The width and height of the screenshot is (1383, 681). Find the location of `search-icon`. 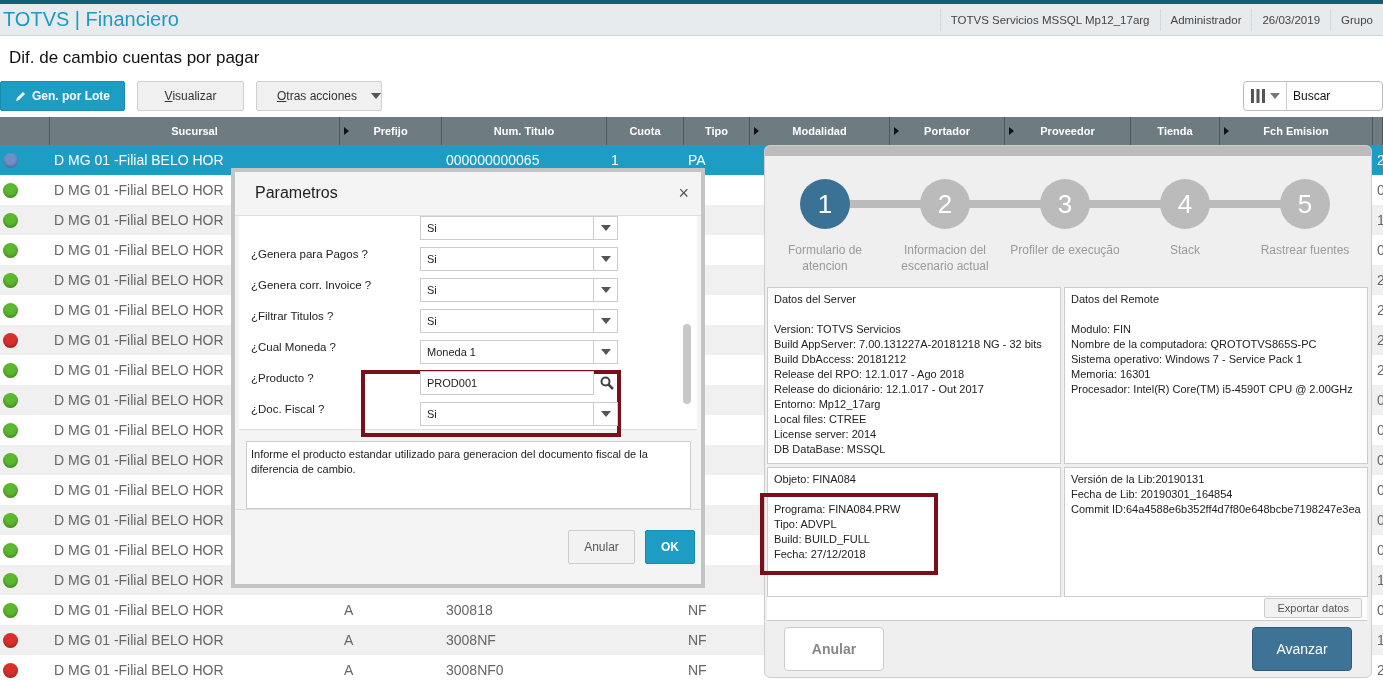

search-icon is located at coordinates (607, 383).